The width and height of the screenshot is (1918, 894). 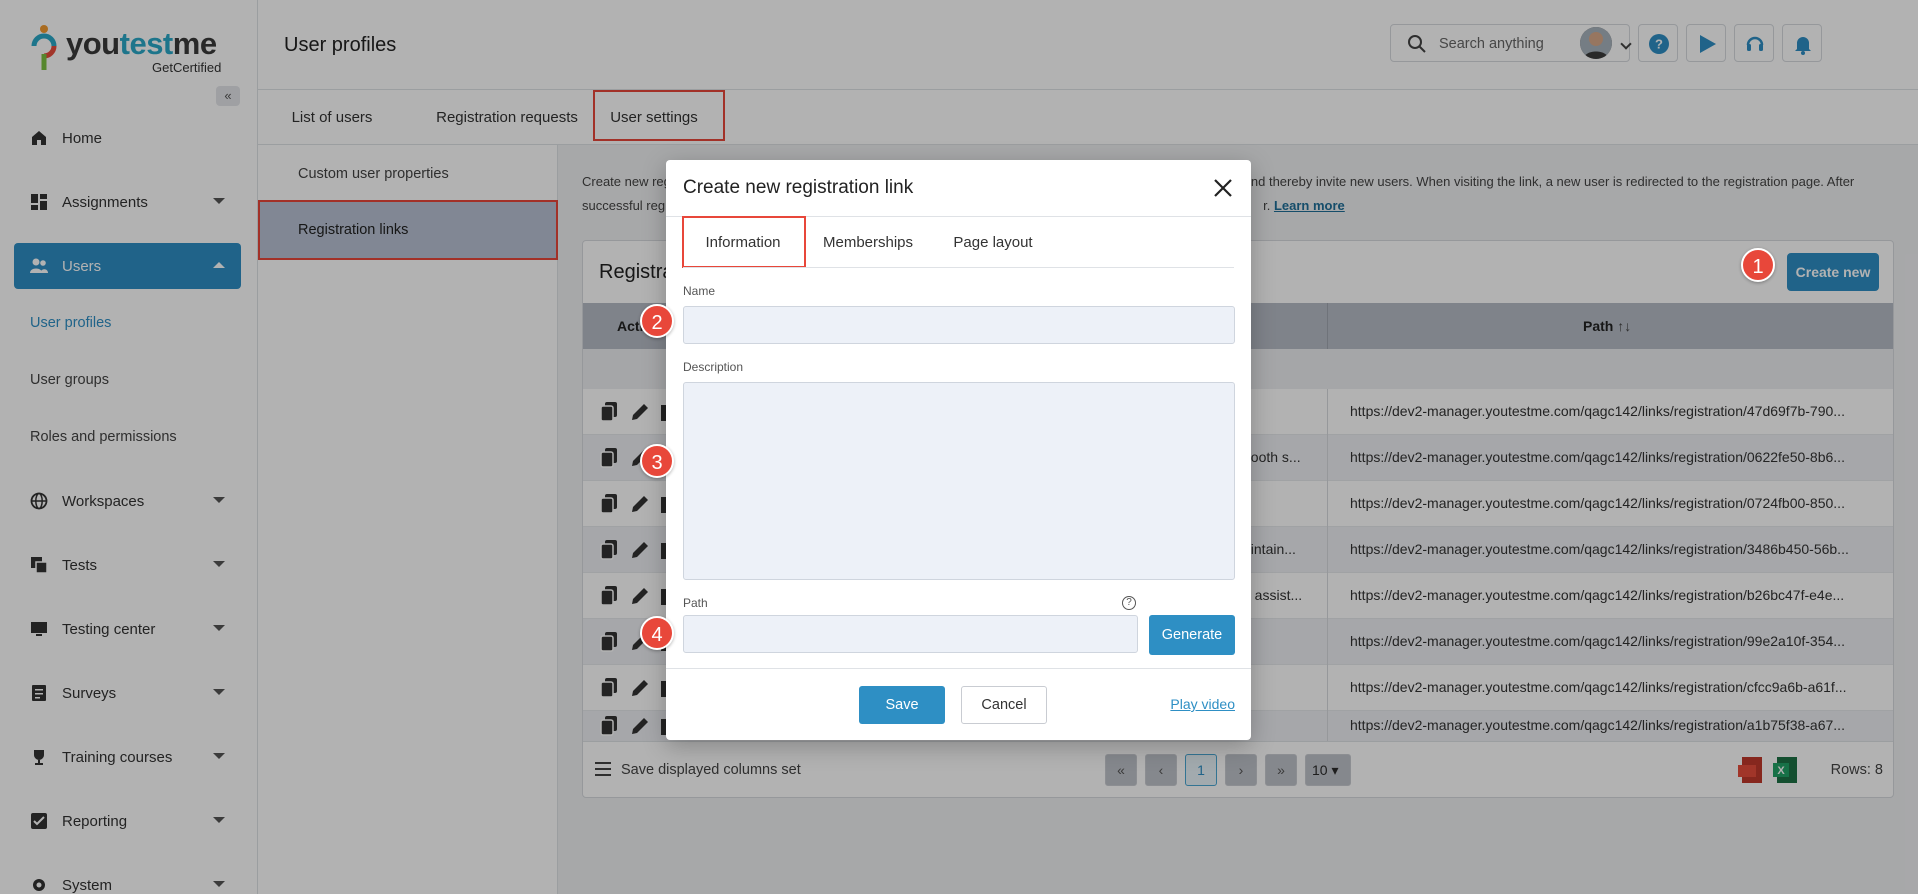 What do you see at coordinates (798, 187) in the screenshot?
I see `dialog-title: Create new registration link` at bounding box center [798, 187].